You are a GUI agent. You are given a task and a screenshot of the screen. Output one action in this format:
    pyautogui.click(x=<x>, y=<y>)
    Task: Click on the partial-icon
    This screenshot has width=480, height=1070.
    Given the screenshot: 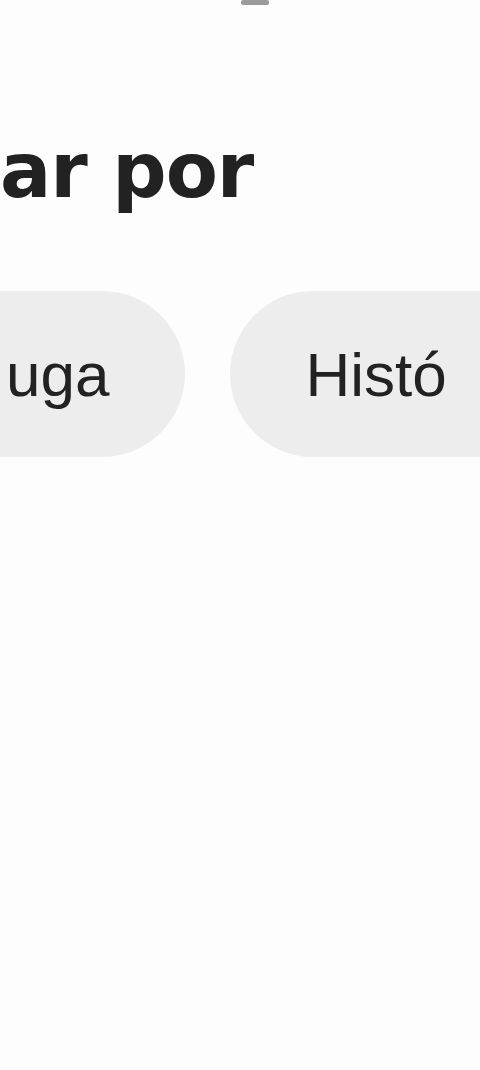 What is the action you would take?
    pyautogui.click(x=255, y=3)
    